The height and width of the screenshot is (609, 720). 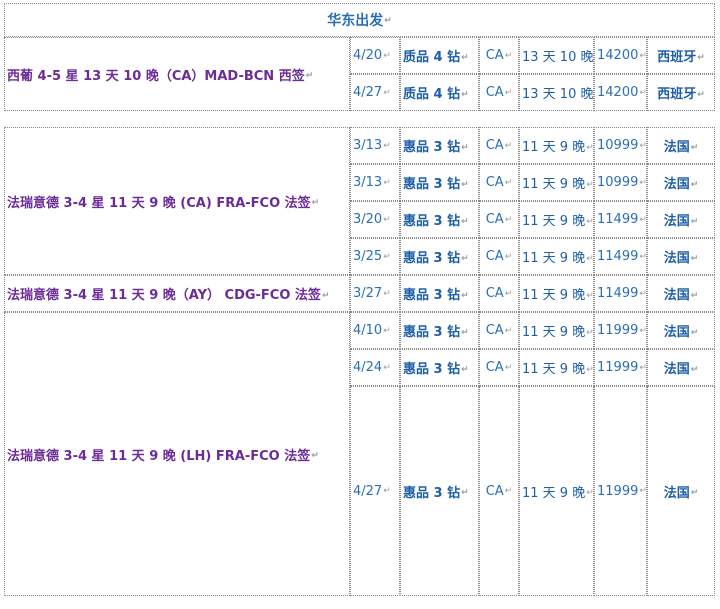 I want to click on departure-date: 3/25, so click(x=368, y=256).